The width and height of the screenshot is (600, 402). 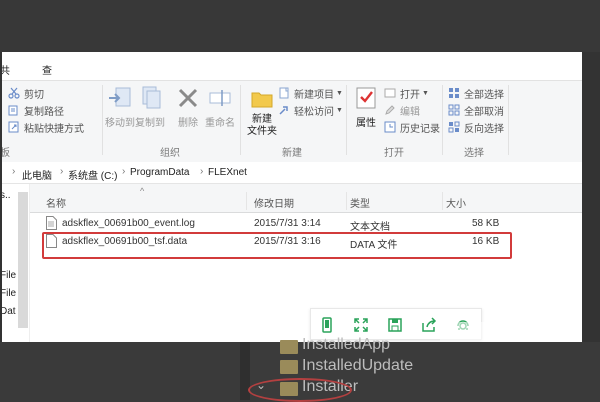 I want to click on properties-button: 属性, so click(x=366, y=107).